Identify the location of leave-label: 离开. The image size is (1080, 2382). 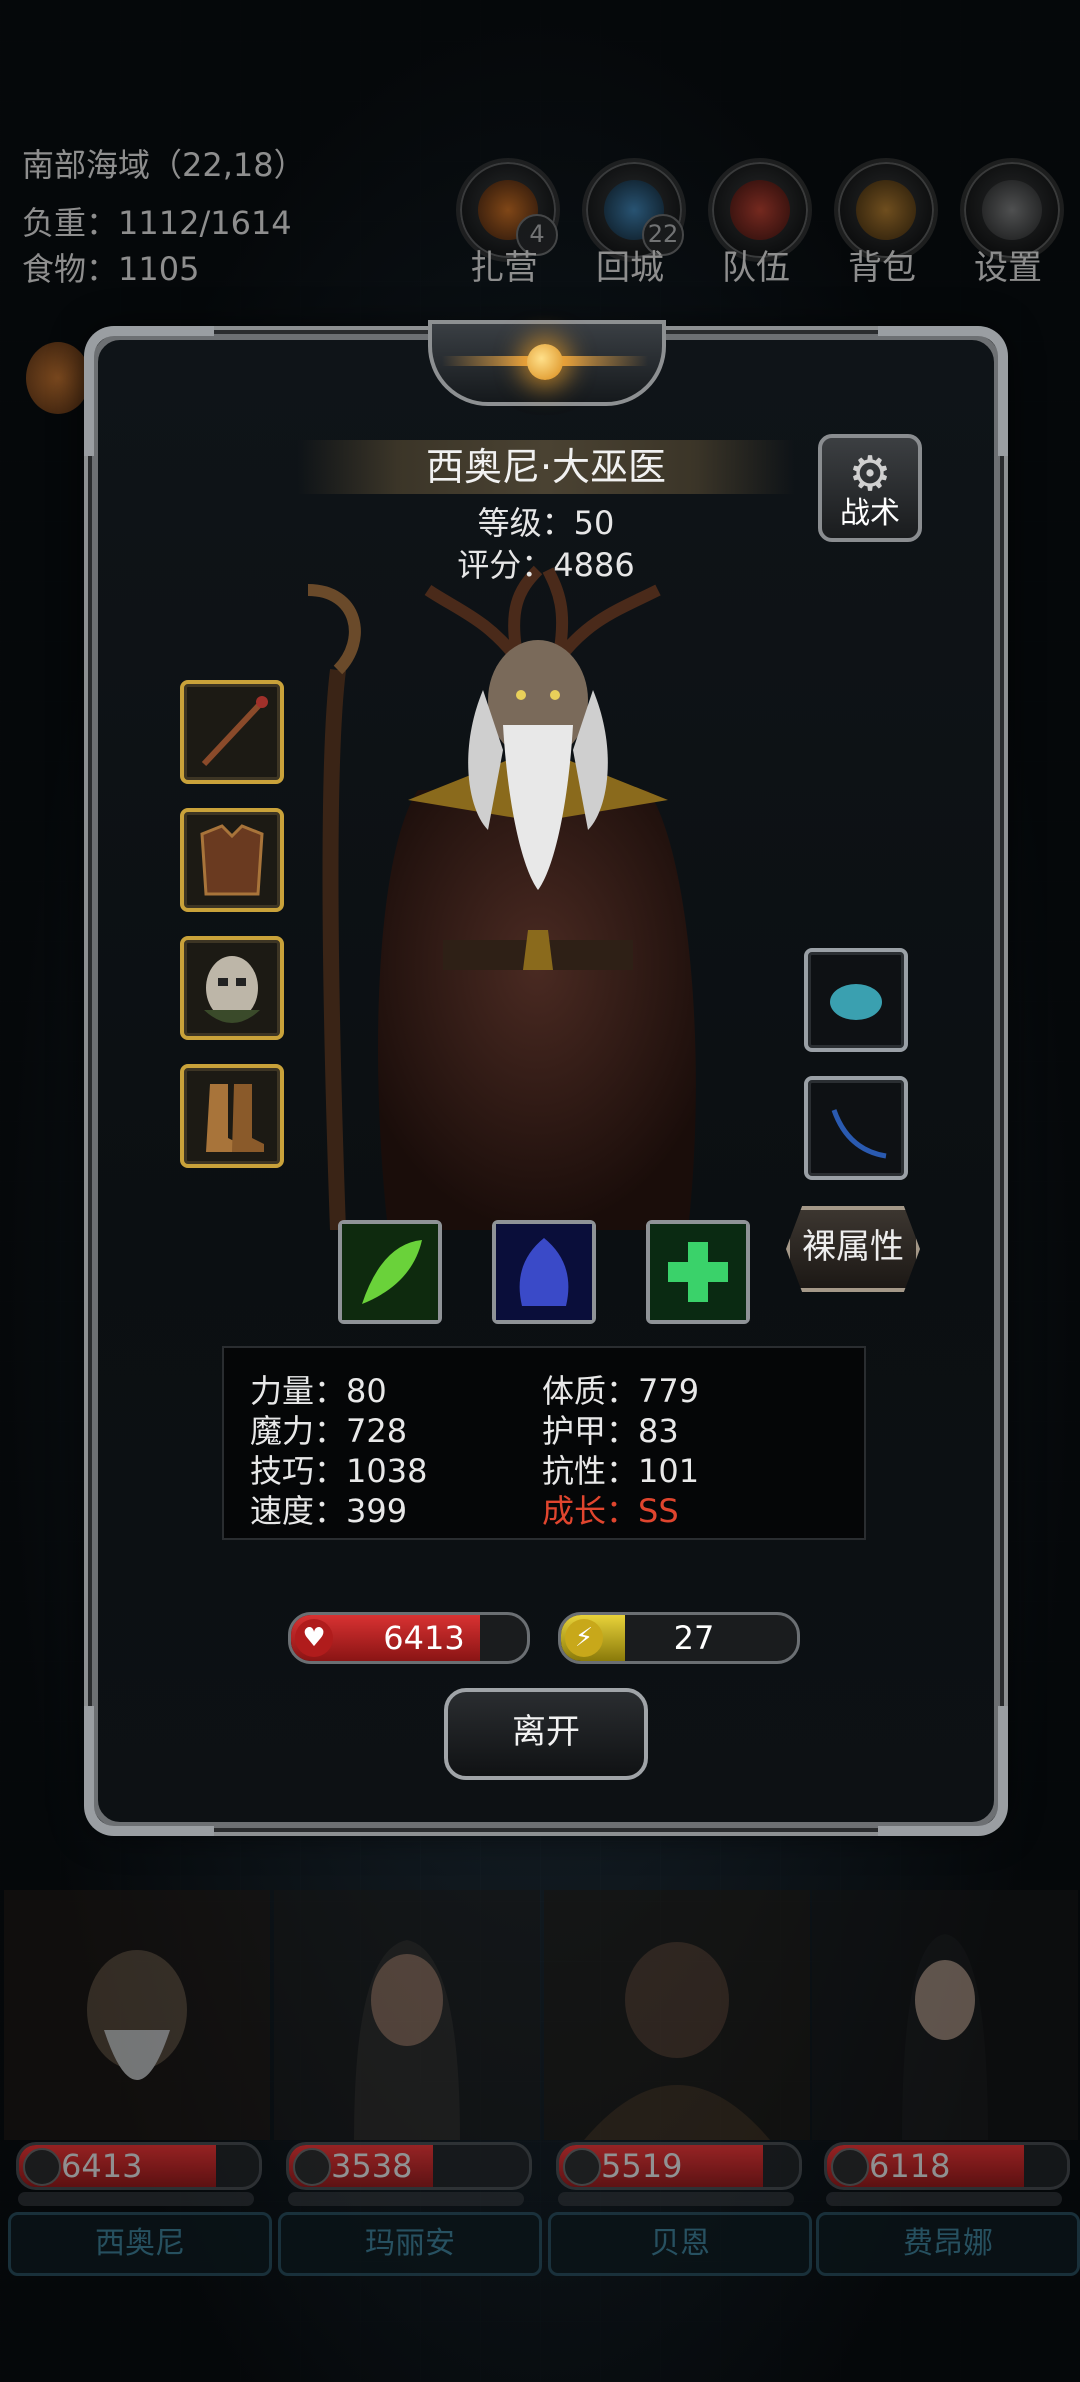
(546, 1732).